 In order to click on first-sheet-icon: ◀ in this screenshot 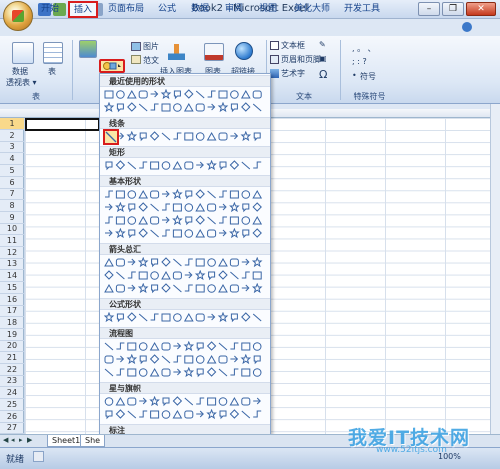, I will do `click(6, 440)`.